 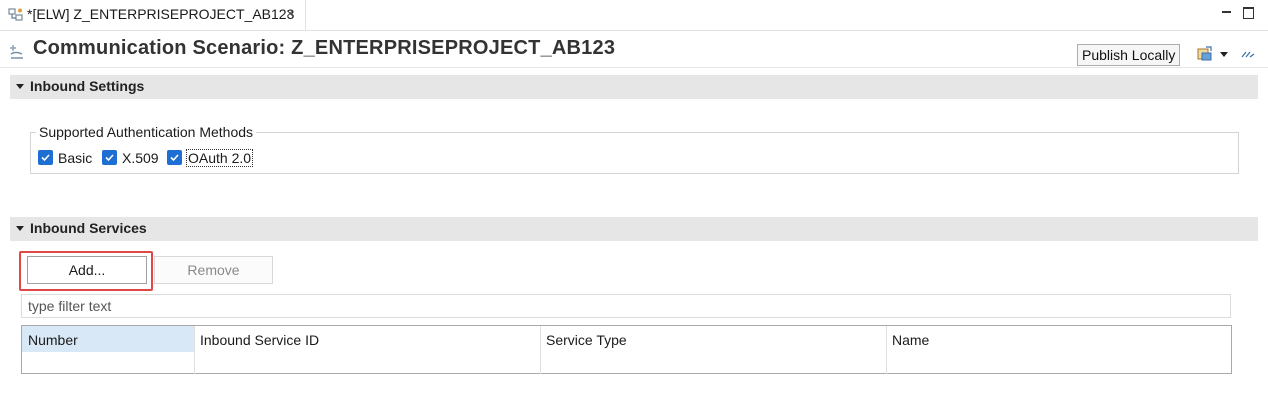 I want to click on header-divider, so click(x=634, y=67).